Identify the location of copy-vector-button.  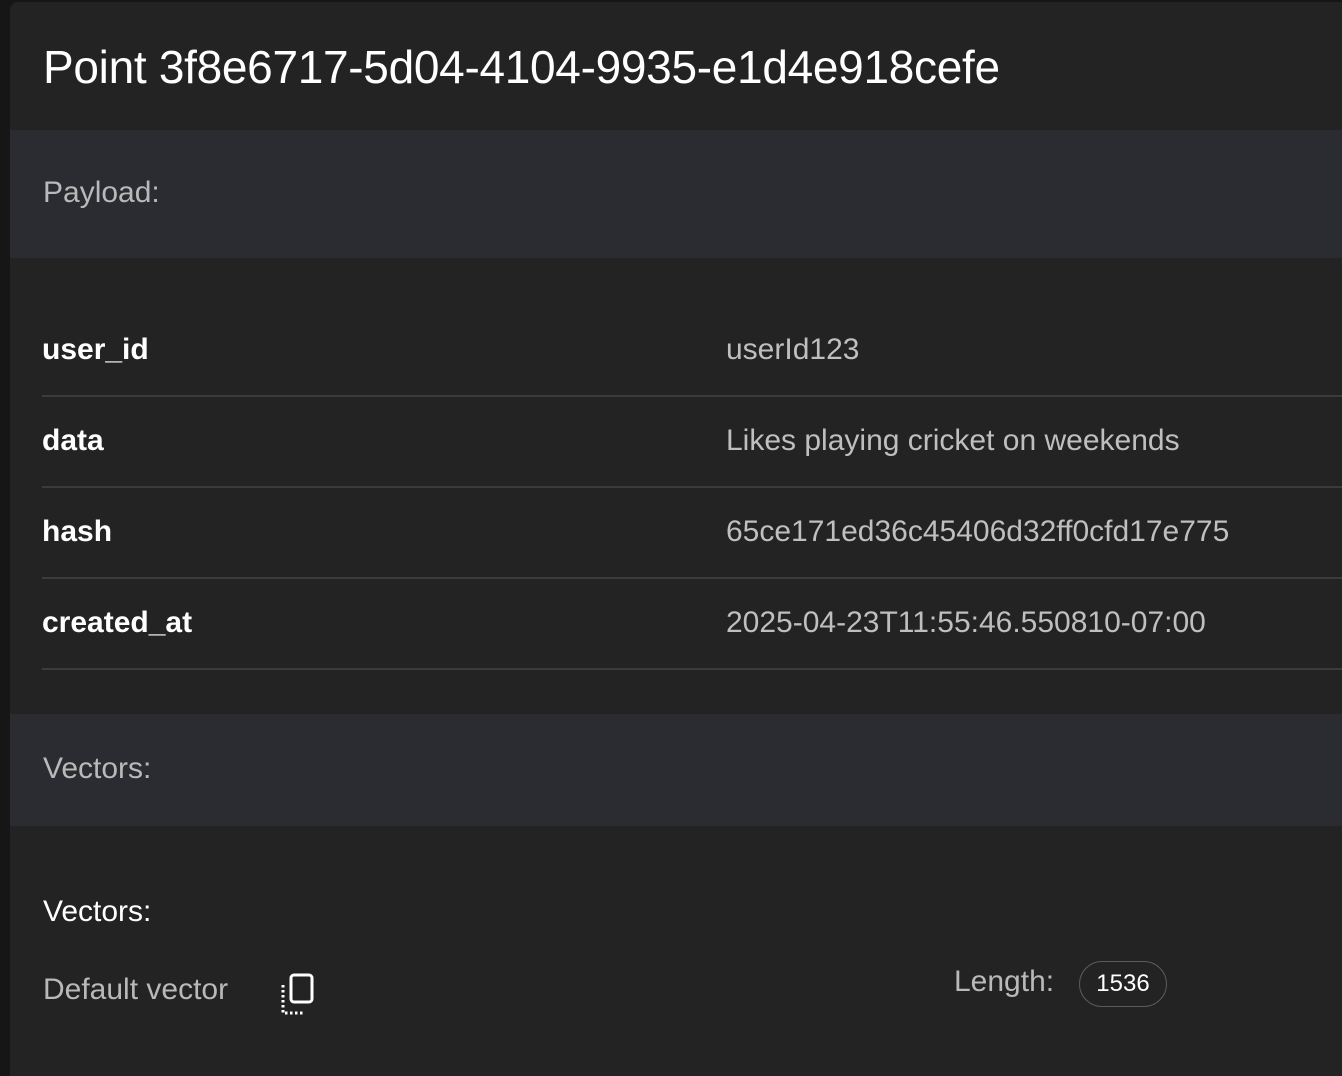
(299, 994).